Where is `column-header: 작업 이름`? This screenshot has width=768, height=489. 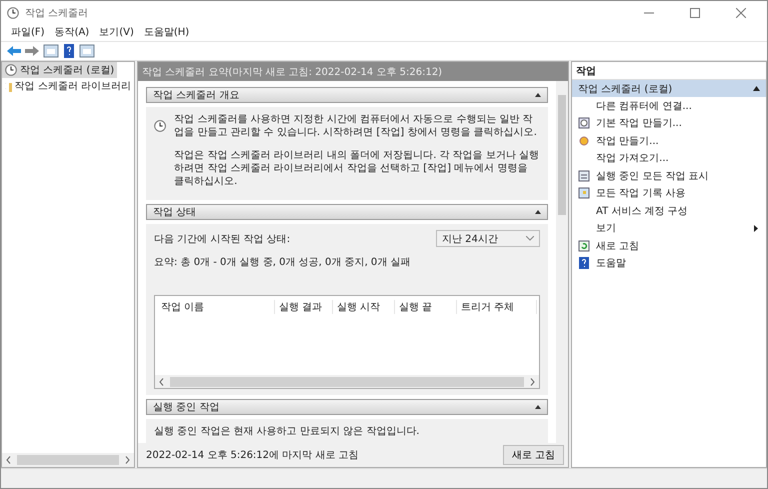
column-header: 작업 이름 is located at coordinates (216, 307).